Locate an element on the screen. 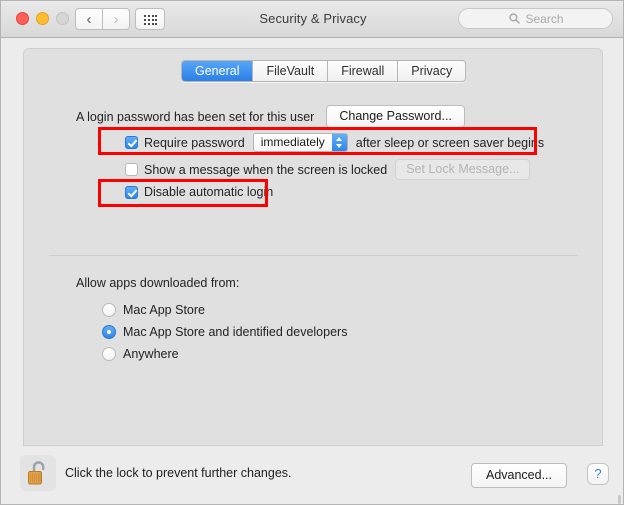 The height and width of the screenshot is (505, 624). require-password-suffix-label: after sleep or screen saver begins is located at coordinates (450, 142).